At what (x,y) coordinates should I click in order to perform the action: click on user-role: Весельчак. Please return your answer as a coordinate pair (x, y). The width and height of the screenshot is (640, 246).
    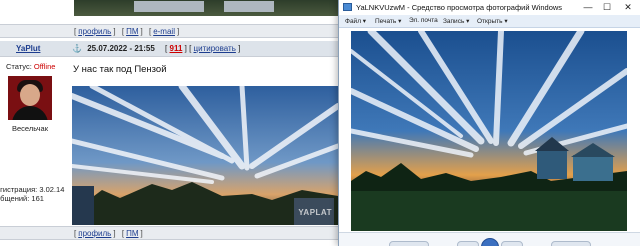
    Looking at the image, I should click on (30, 128).